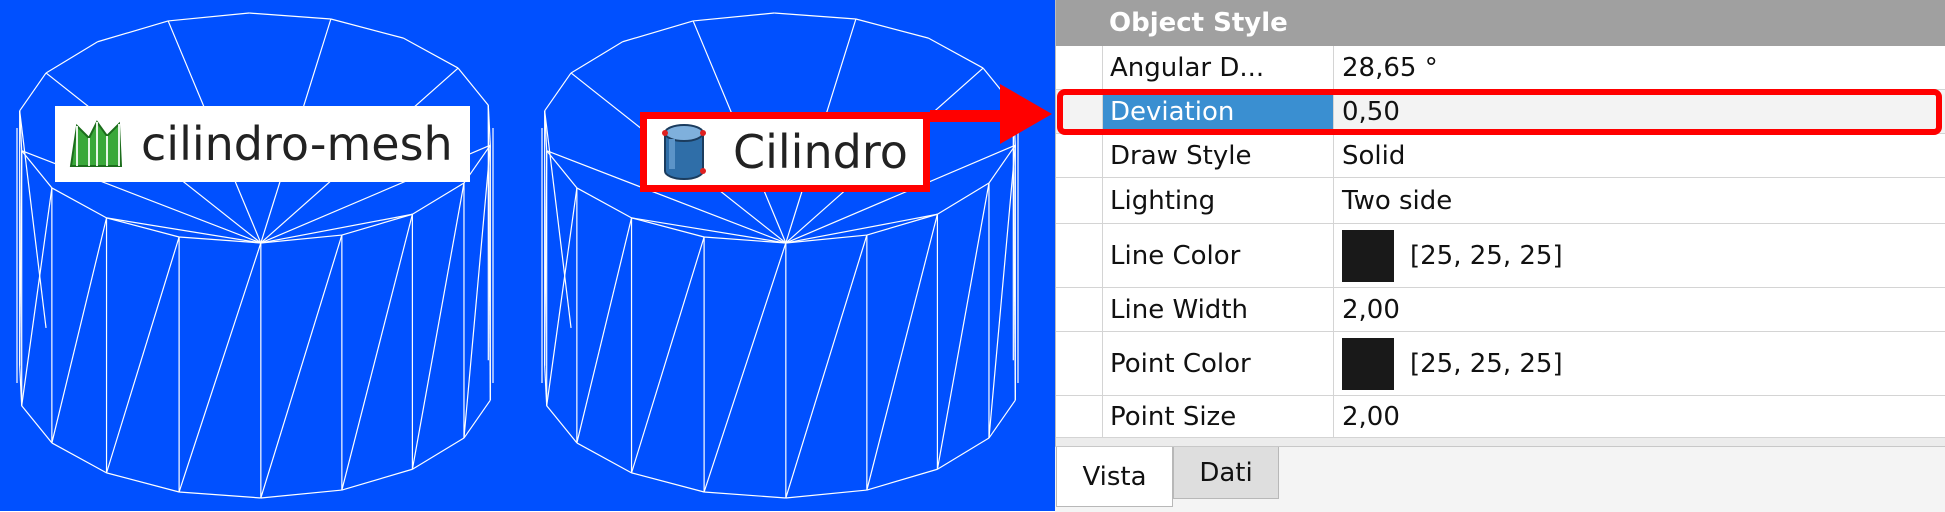  Describe the element at coordinates (1218, 363) in the screenshot. I see `property-key: Point Color` at that location.